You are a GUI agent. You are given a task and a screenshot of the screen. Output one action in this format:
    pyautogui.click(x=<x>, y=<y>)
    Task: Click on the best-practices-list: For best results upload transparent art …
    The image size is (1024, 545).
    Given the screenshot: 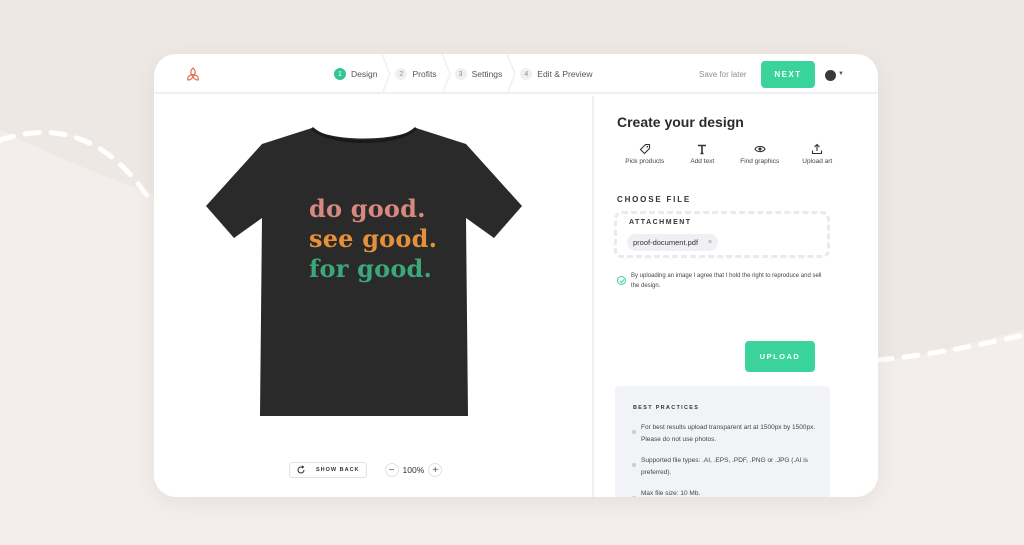 What is the action you would take?
    pyautogui.click(x=727, y=459)
    